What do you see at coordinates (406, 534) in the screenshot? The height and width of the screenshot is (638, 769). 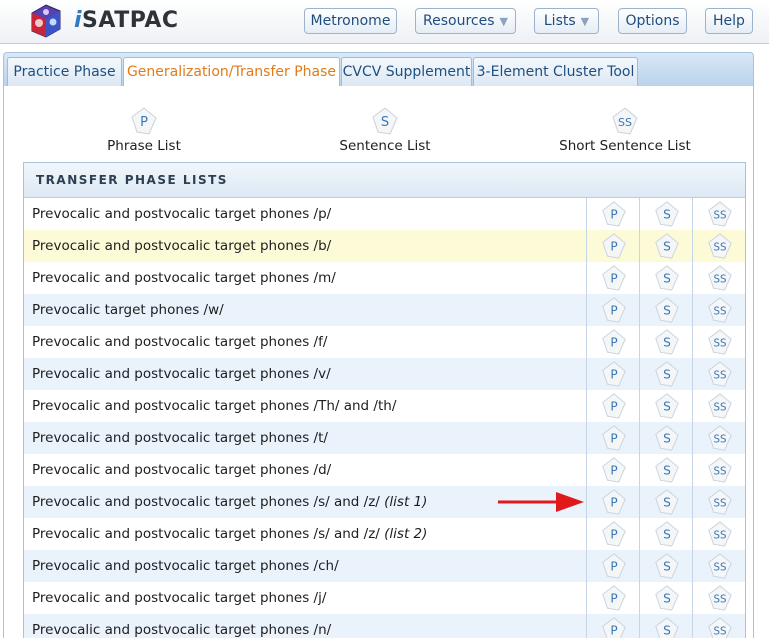 I see `list-note: (list 2)` at bounding box center [406, 534].